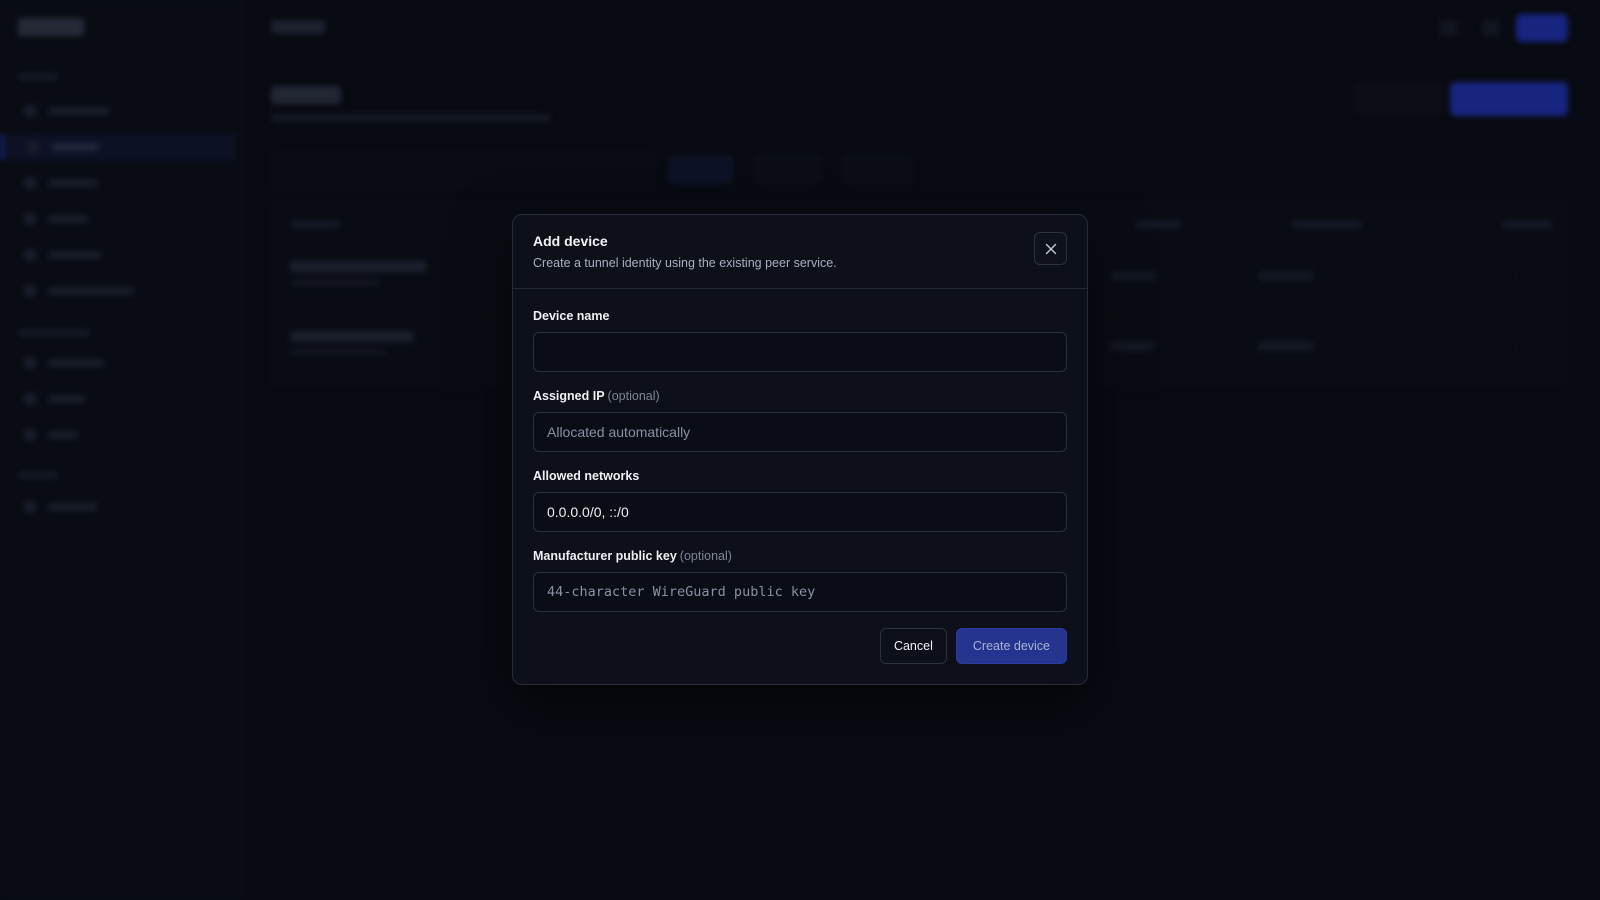  I want to click on close-button, so click(1050, 248).